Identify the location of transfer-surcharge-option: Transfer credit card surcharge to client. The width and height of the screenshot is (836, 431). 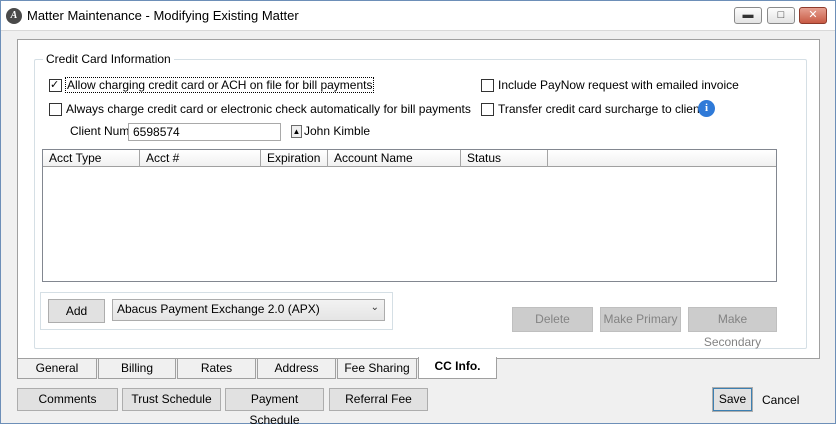
(592, 109).